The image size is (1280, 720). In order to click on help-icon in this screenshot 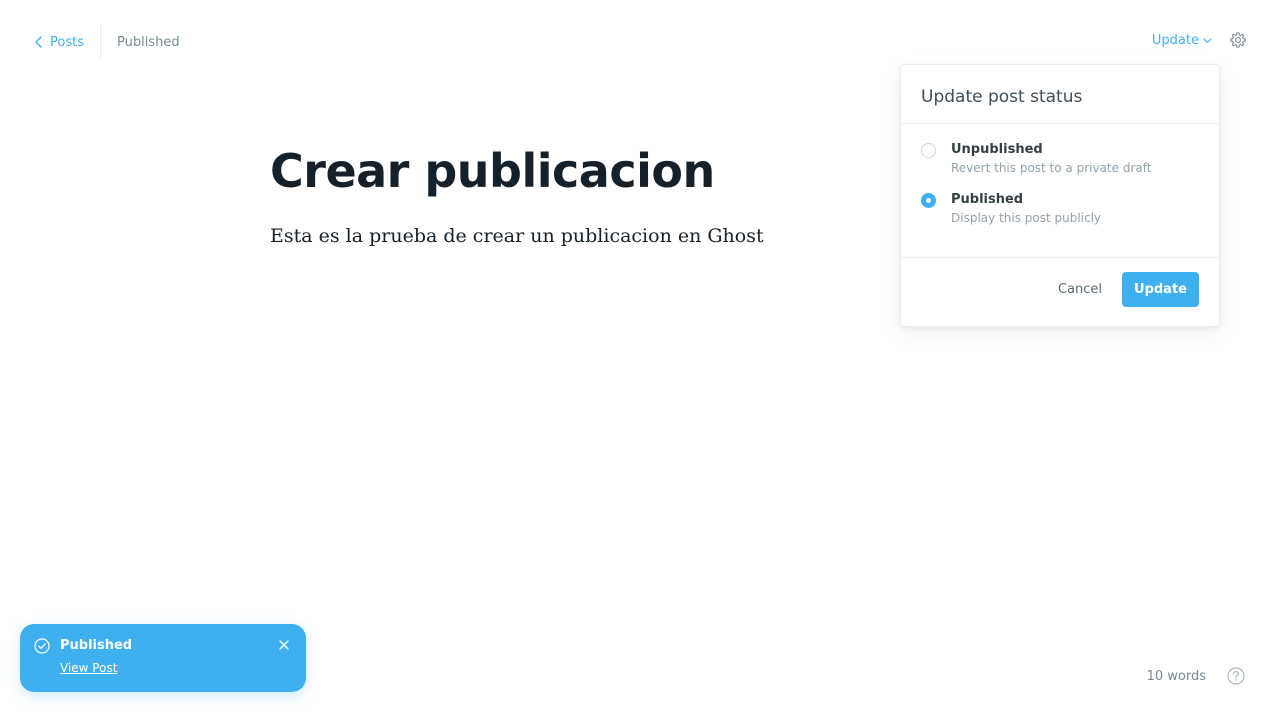, I will do `click(1236, 676)`.